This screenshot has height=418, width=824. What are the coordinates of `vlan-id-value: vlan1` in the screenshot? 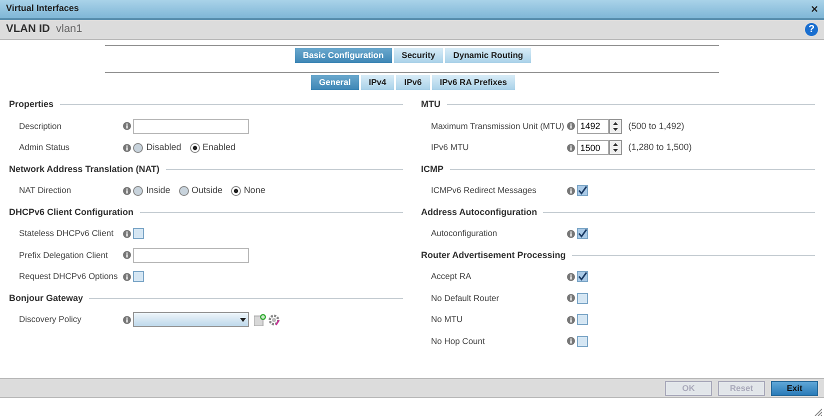 It's located at (69, 30).